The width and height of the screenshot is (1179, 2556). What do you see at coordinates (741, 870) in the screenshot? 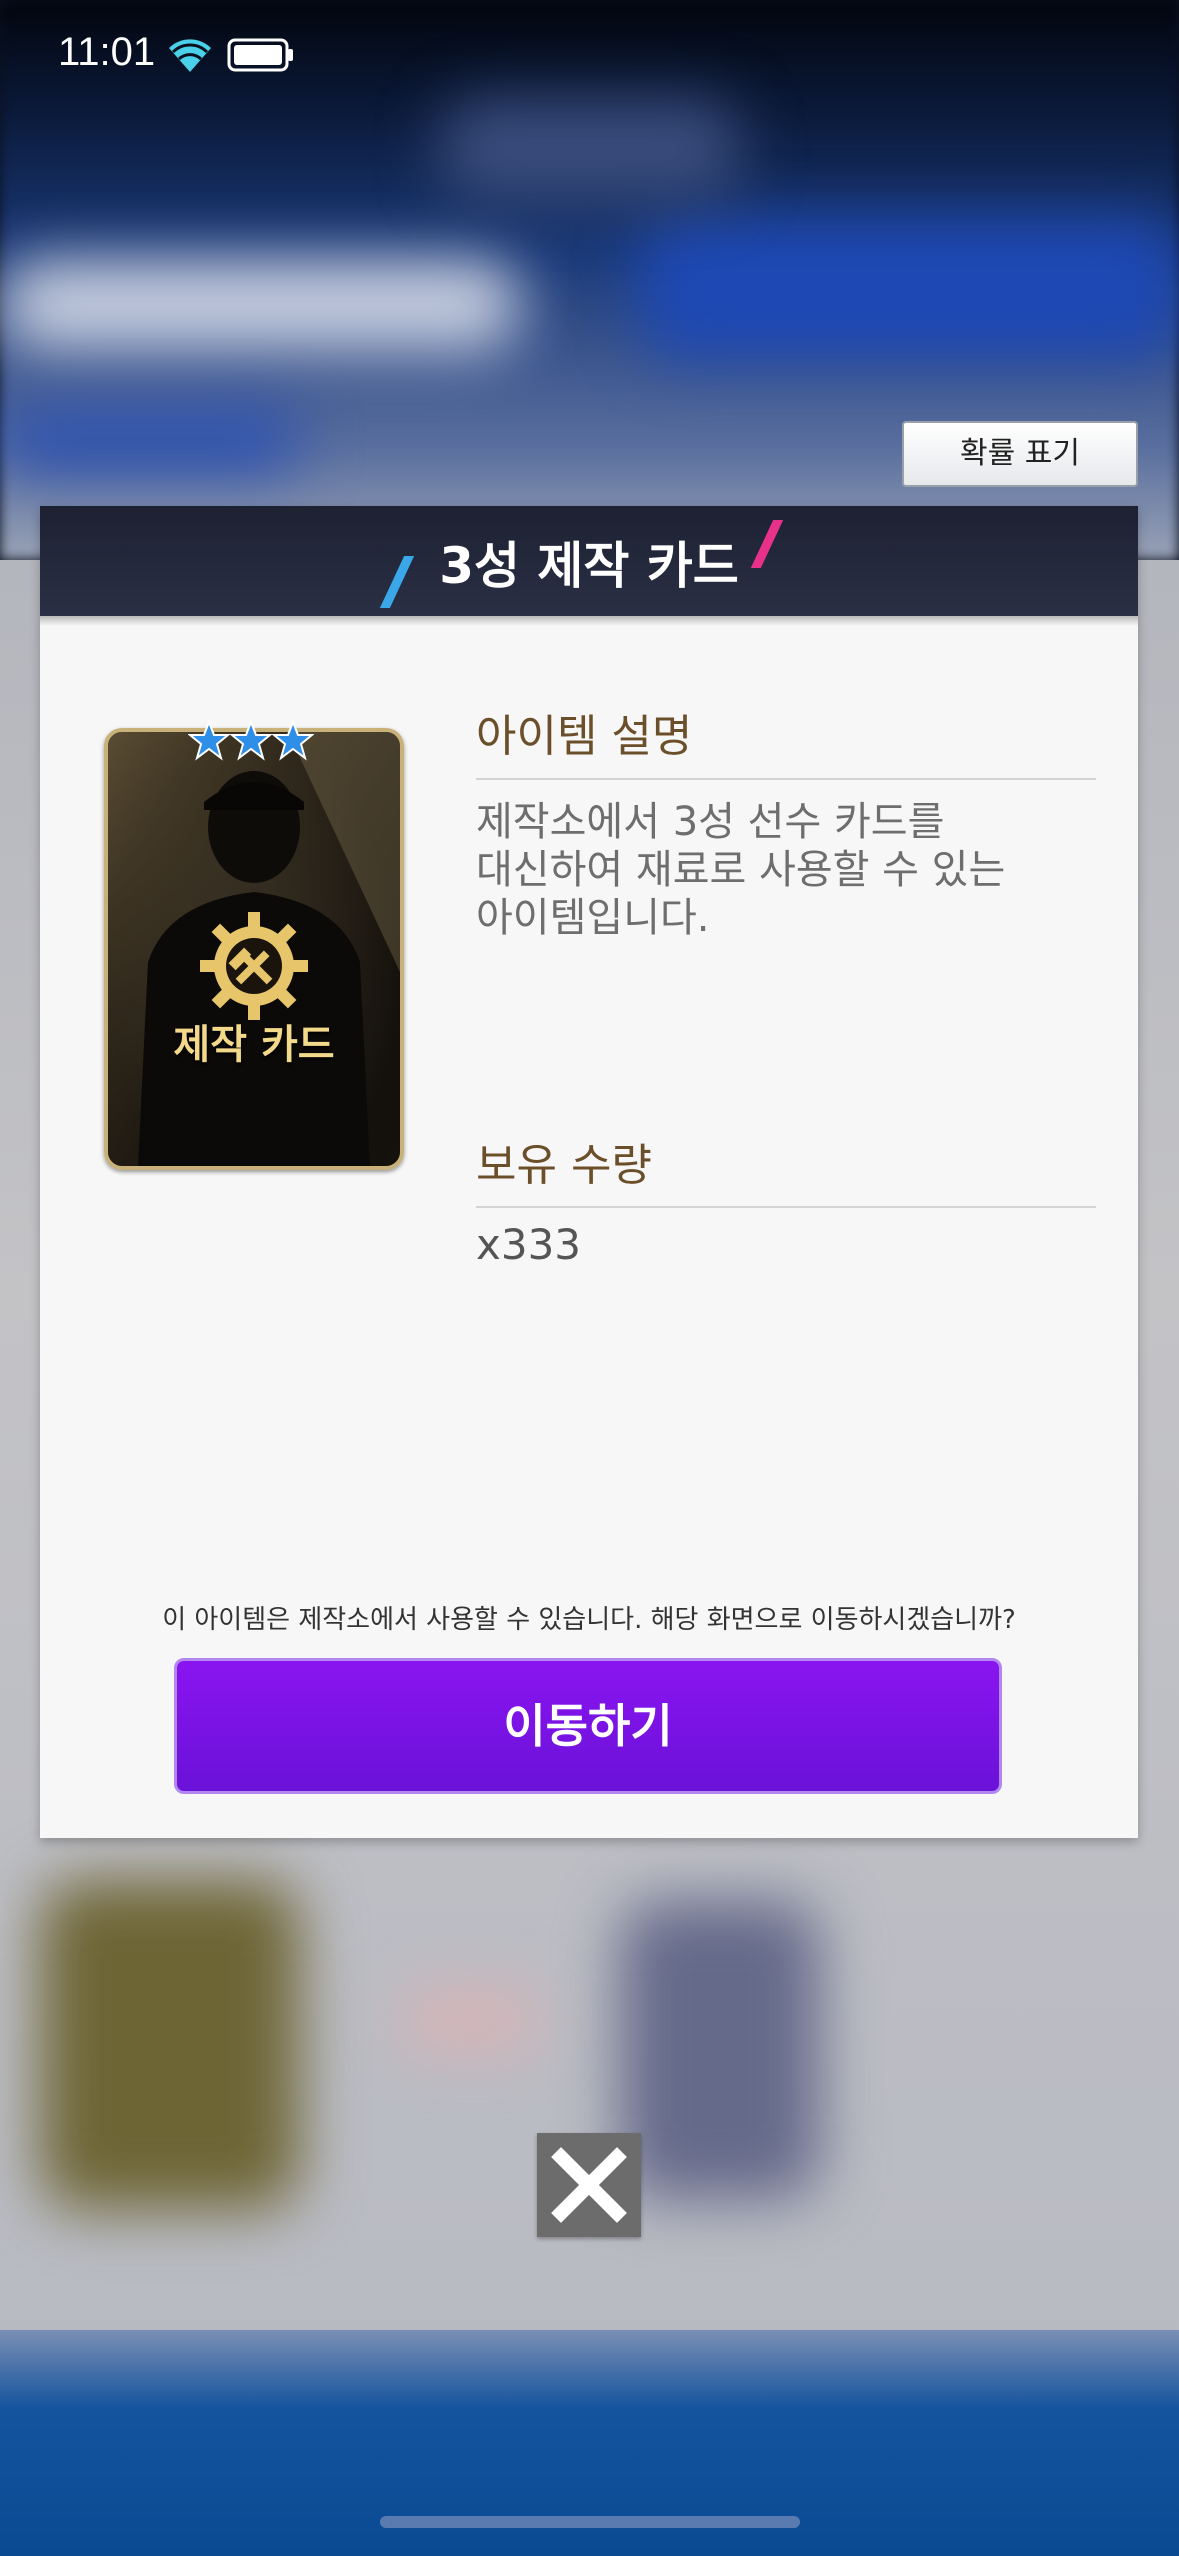
I see `description-line: 대신하여 재료로 사용할 수 있는` at bounding box center [741, 870].